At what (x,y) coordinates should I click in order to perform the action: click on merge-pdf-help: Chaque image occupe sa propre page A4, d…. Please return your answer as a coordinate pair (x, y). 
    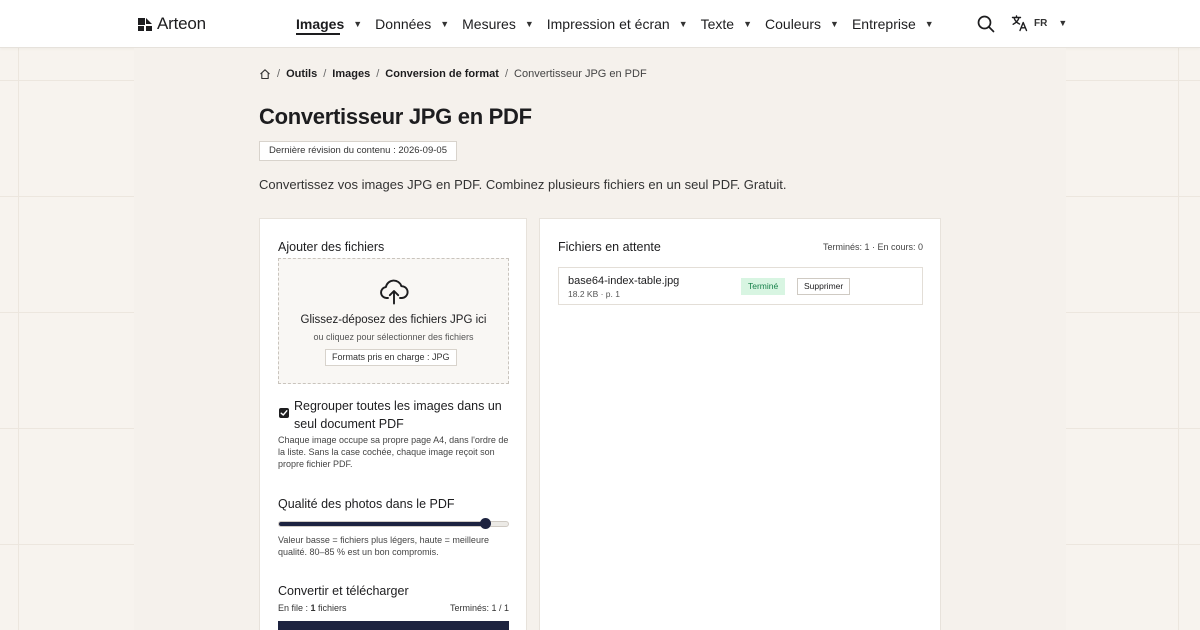
    Looking at the image, I should click on (393, 452).